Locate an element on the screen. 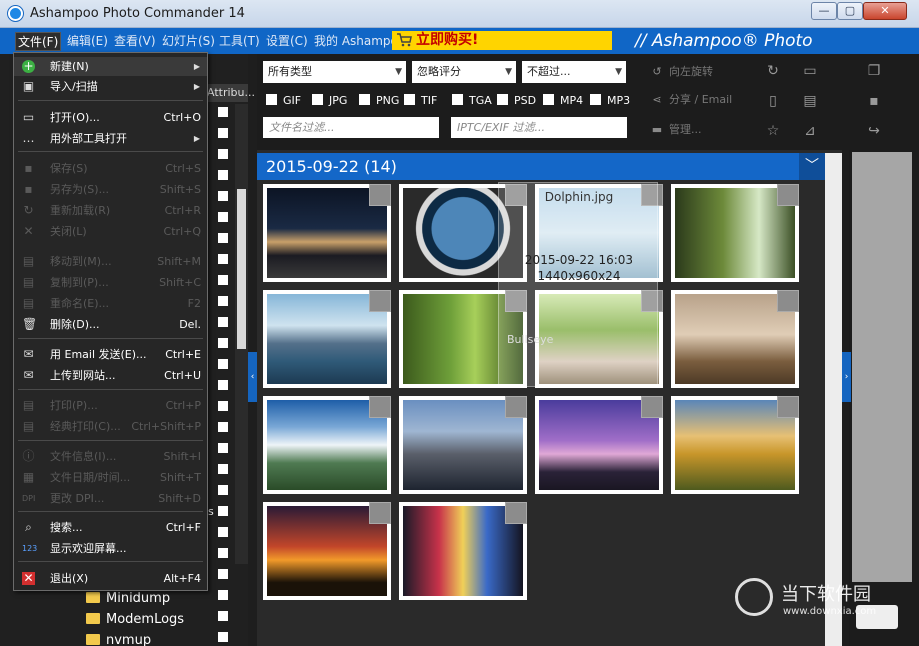 Image resolution: width=919 pixels, height=646 pixels. file-menu-item: … 用外部工具打开 ▶ is located at coordinates (110, 138).